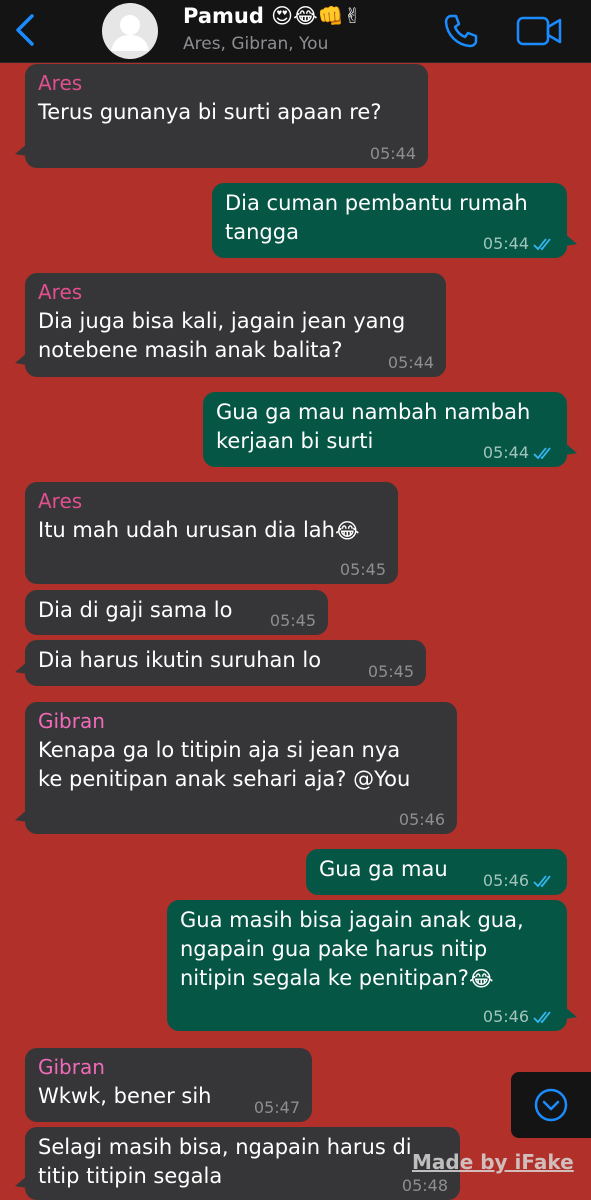 This screenshot has width=591, height=1200. I want to click on chevron-left-icon, so click(26, 30).